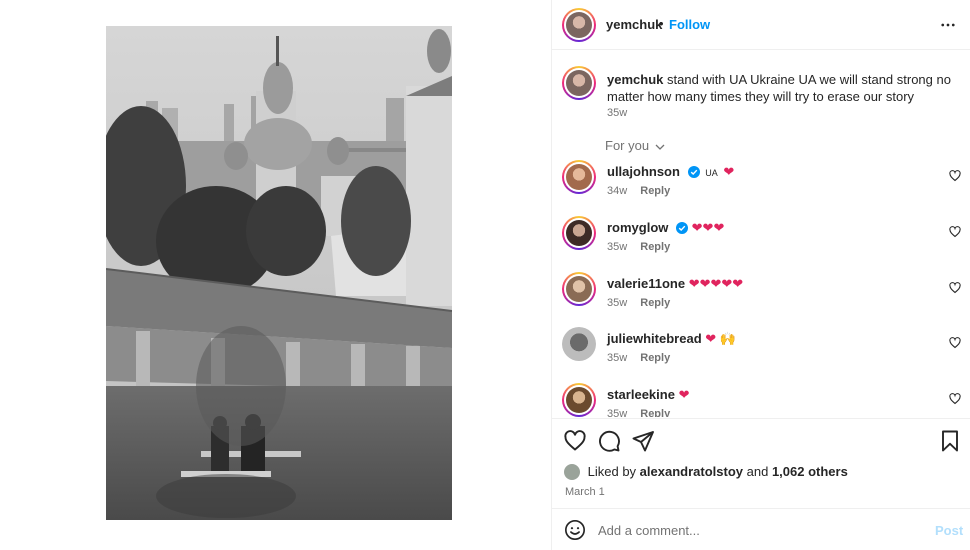  I want to click on post-header: yemchuk • Follow, so click(761, 25).